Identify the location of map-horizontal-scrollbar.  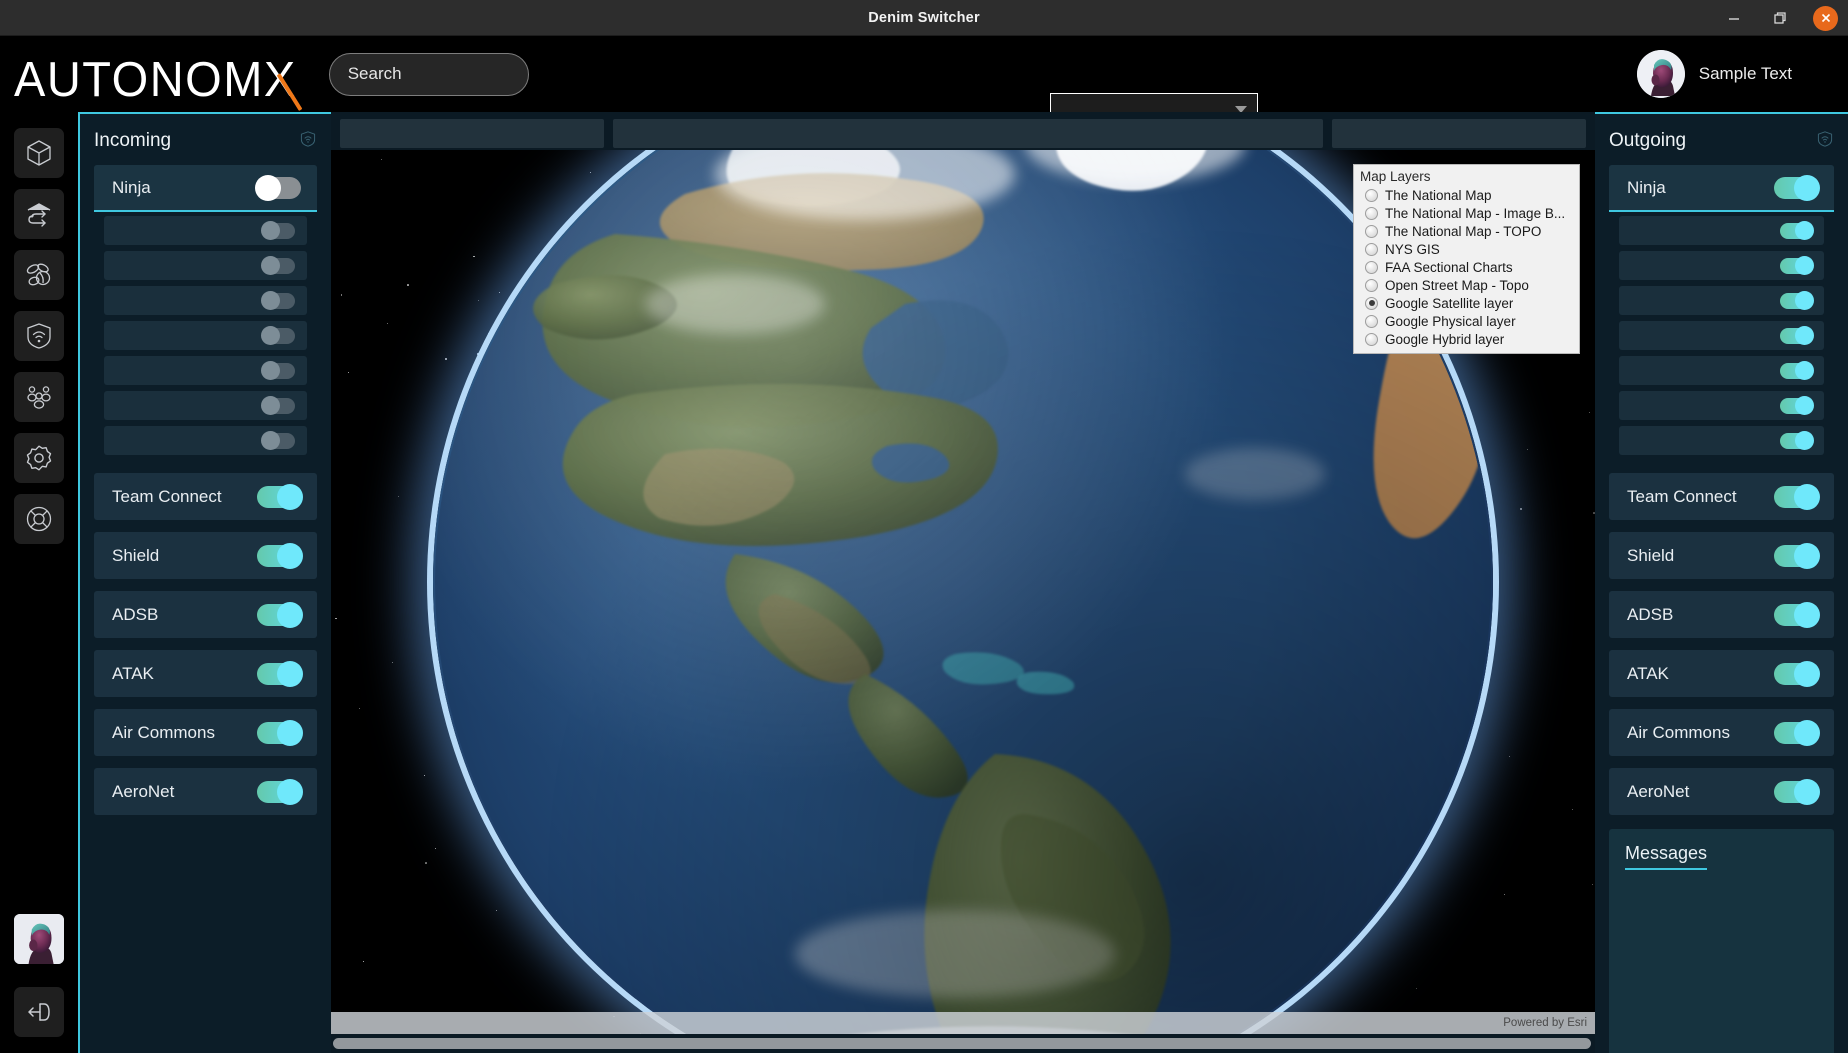
(963, 1043).